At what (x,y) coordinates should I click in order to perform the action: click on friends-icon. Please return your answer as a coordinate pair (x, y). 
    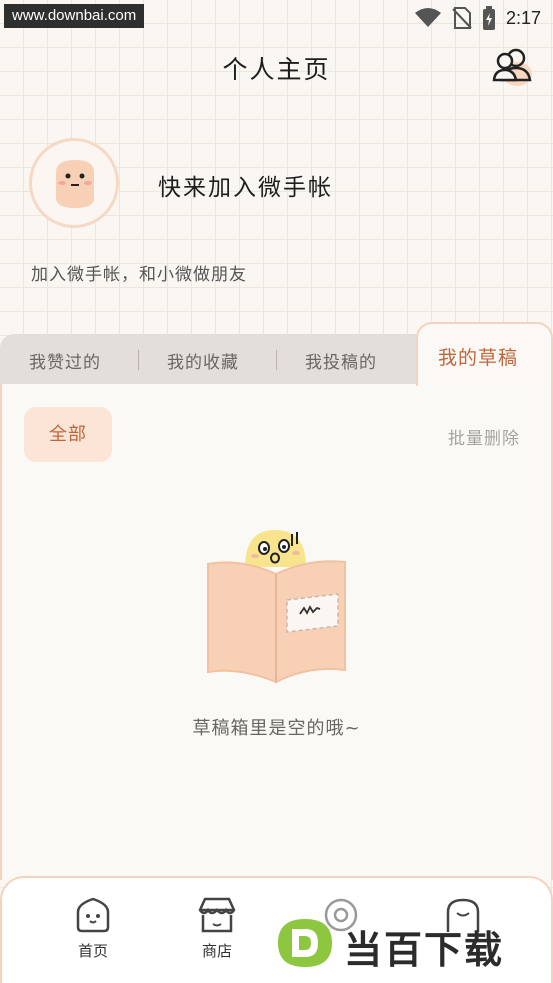
    Looking at the image, I should click on (512, 67).